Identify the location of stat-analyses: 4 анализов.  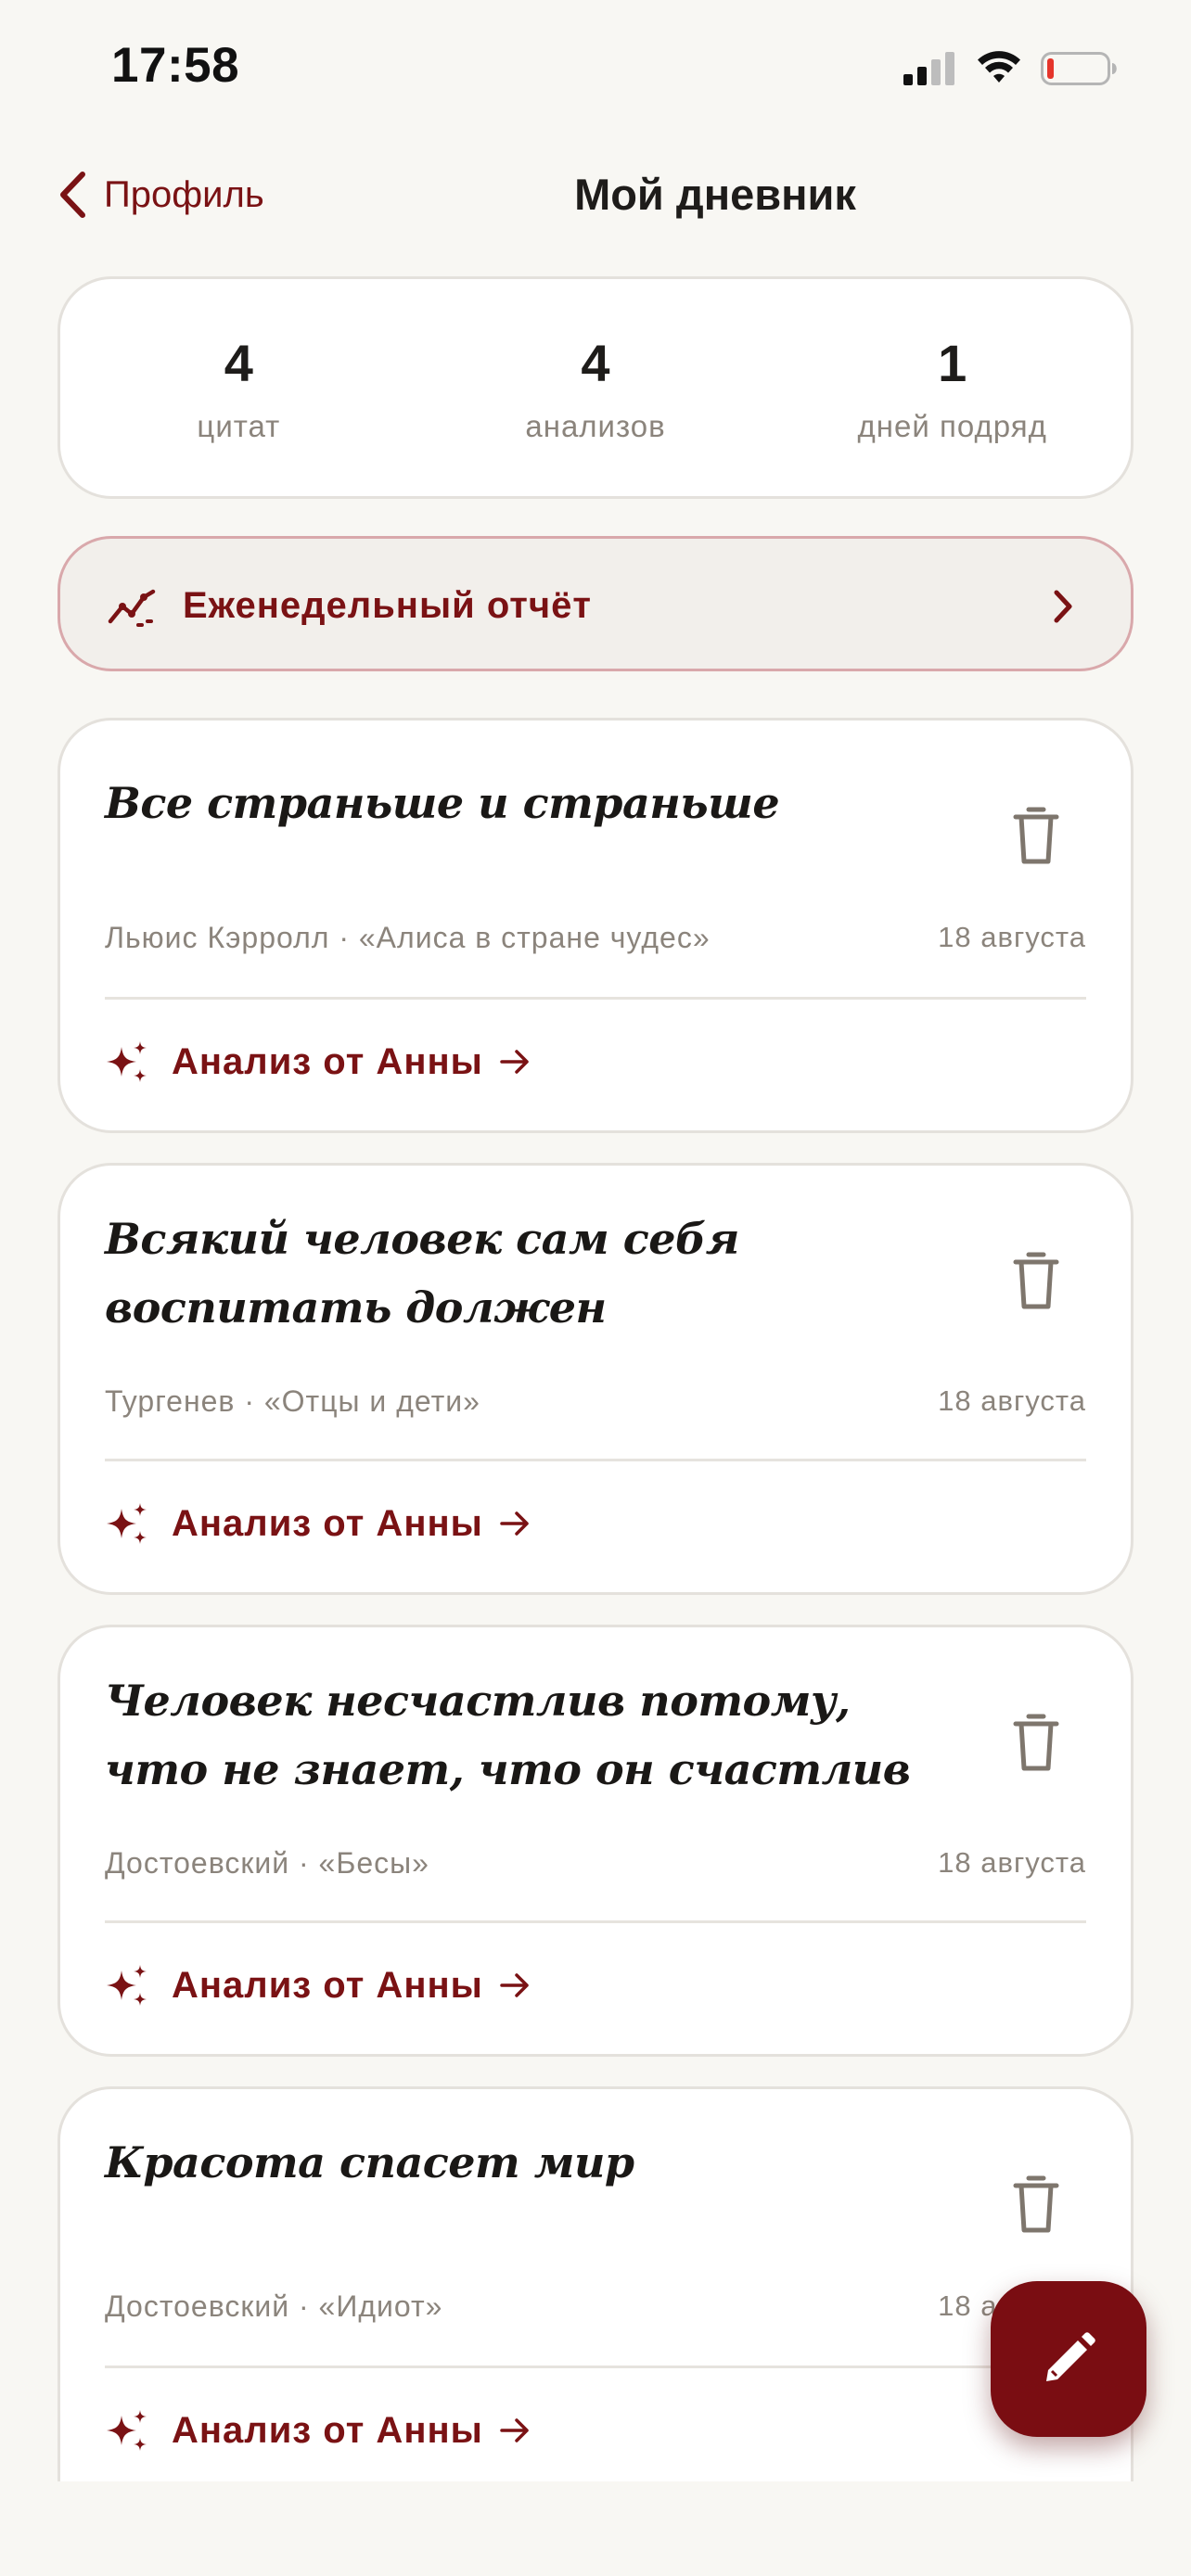
(596, 388).